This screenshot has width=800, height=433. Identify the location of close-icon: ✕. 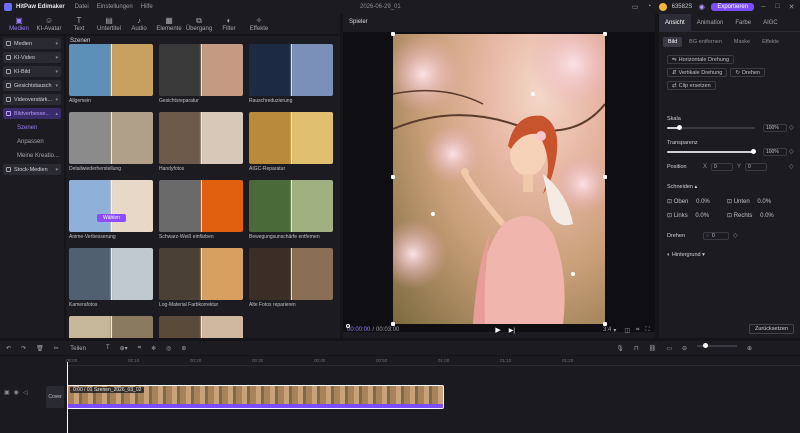
(791, 6).